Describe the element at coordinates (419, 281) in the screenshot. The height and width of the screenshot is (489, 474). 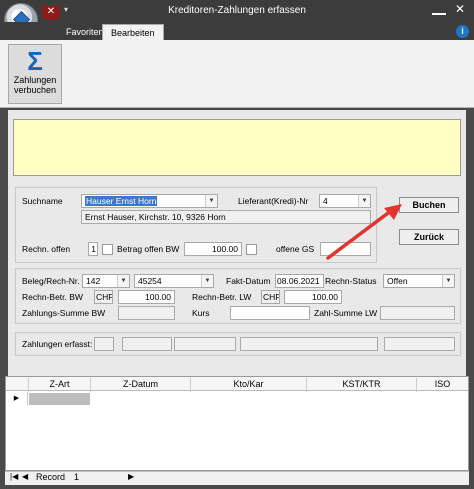
I see `rechn-status-combo: Offen ▼` at that location.